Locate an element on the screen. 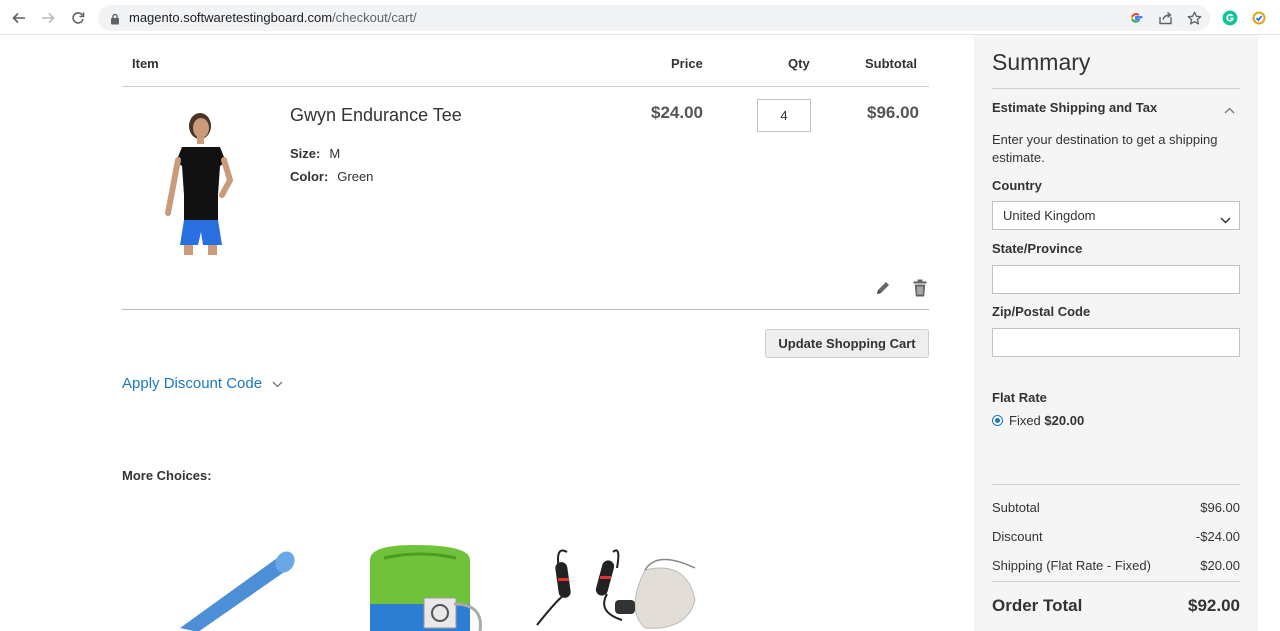 Image resolution: width=1280 pixels, height=631 pixels. order-total-row: Order Total $92.00 is located at coordinates (1116, 605).